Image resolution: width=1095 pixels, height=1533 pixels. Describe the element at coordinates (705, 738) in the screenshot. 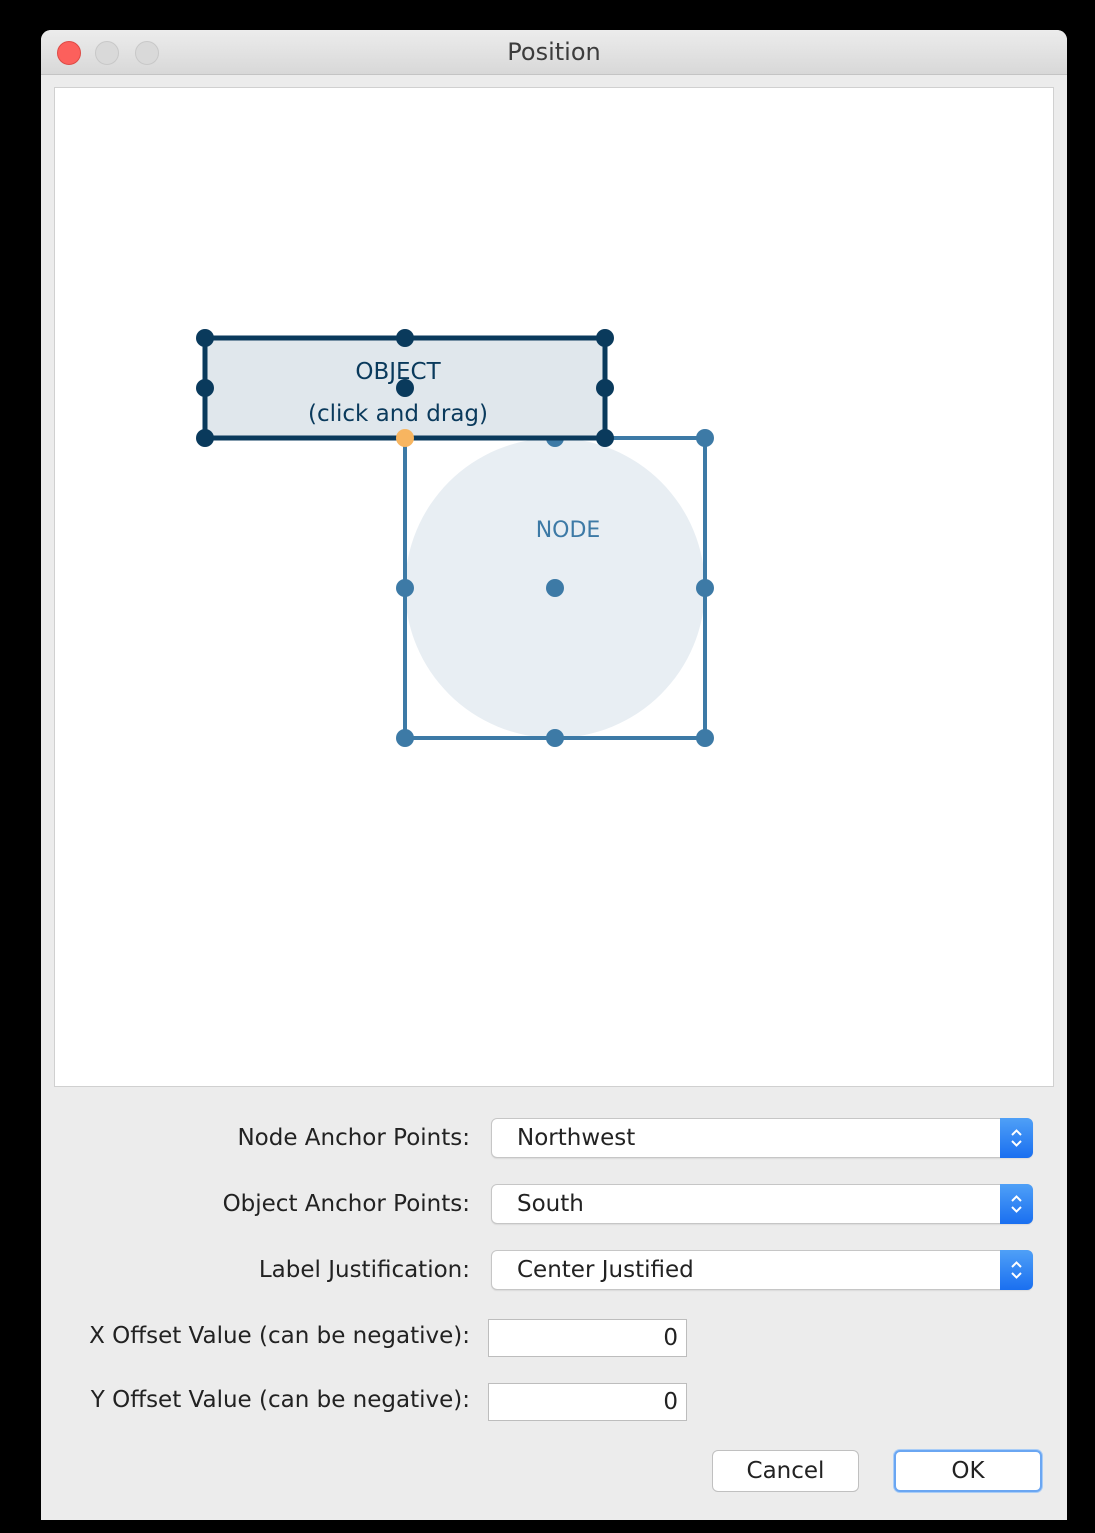

I see `node-anchor-southeast` at that location.